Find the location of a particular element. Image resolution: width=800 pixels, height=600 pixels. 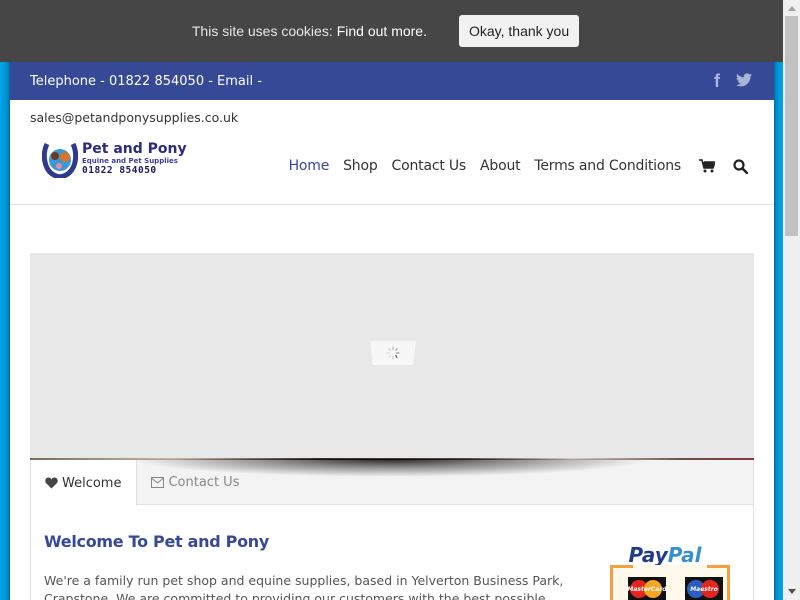

loading-spinner-icon is located at coordinates (393, 353).